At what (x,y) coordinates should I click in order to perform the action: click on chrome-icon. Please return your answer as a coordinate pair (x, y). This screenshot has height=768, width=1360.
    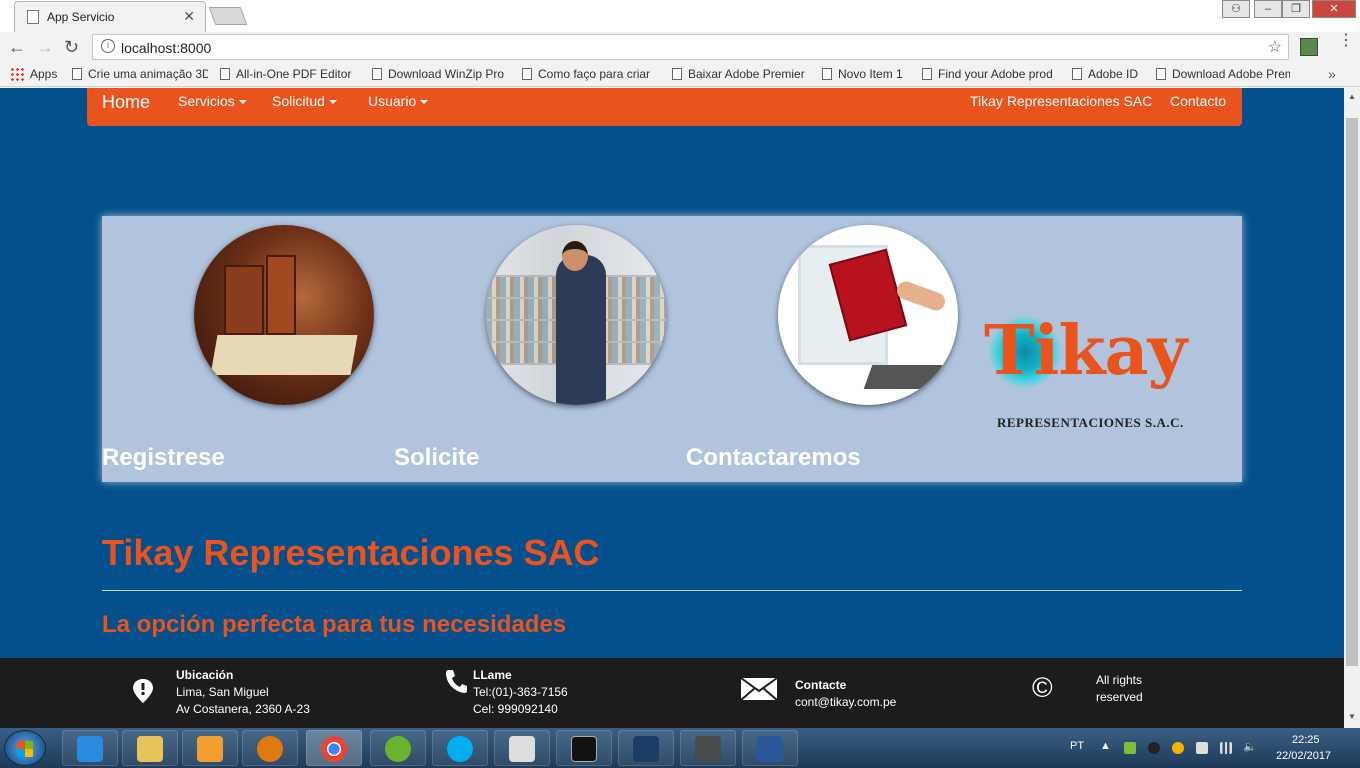
    Looking at the image, I should click on (334, 749).